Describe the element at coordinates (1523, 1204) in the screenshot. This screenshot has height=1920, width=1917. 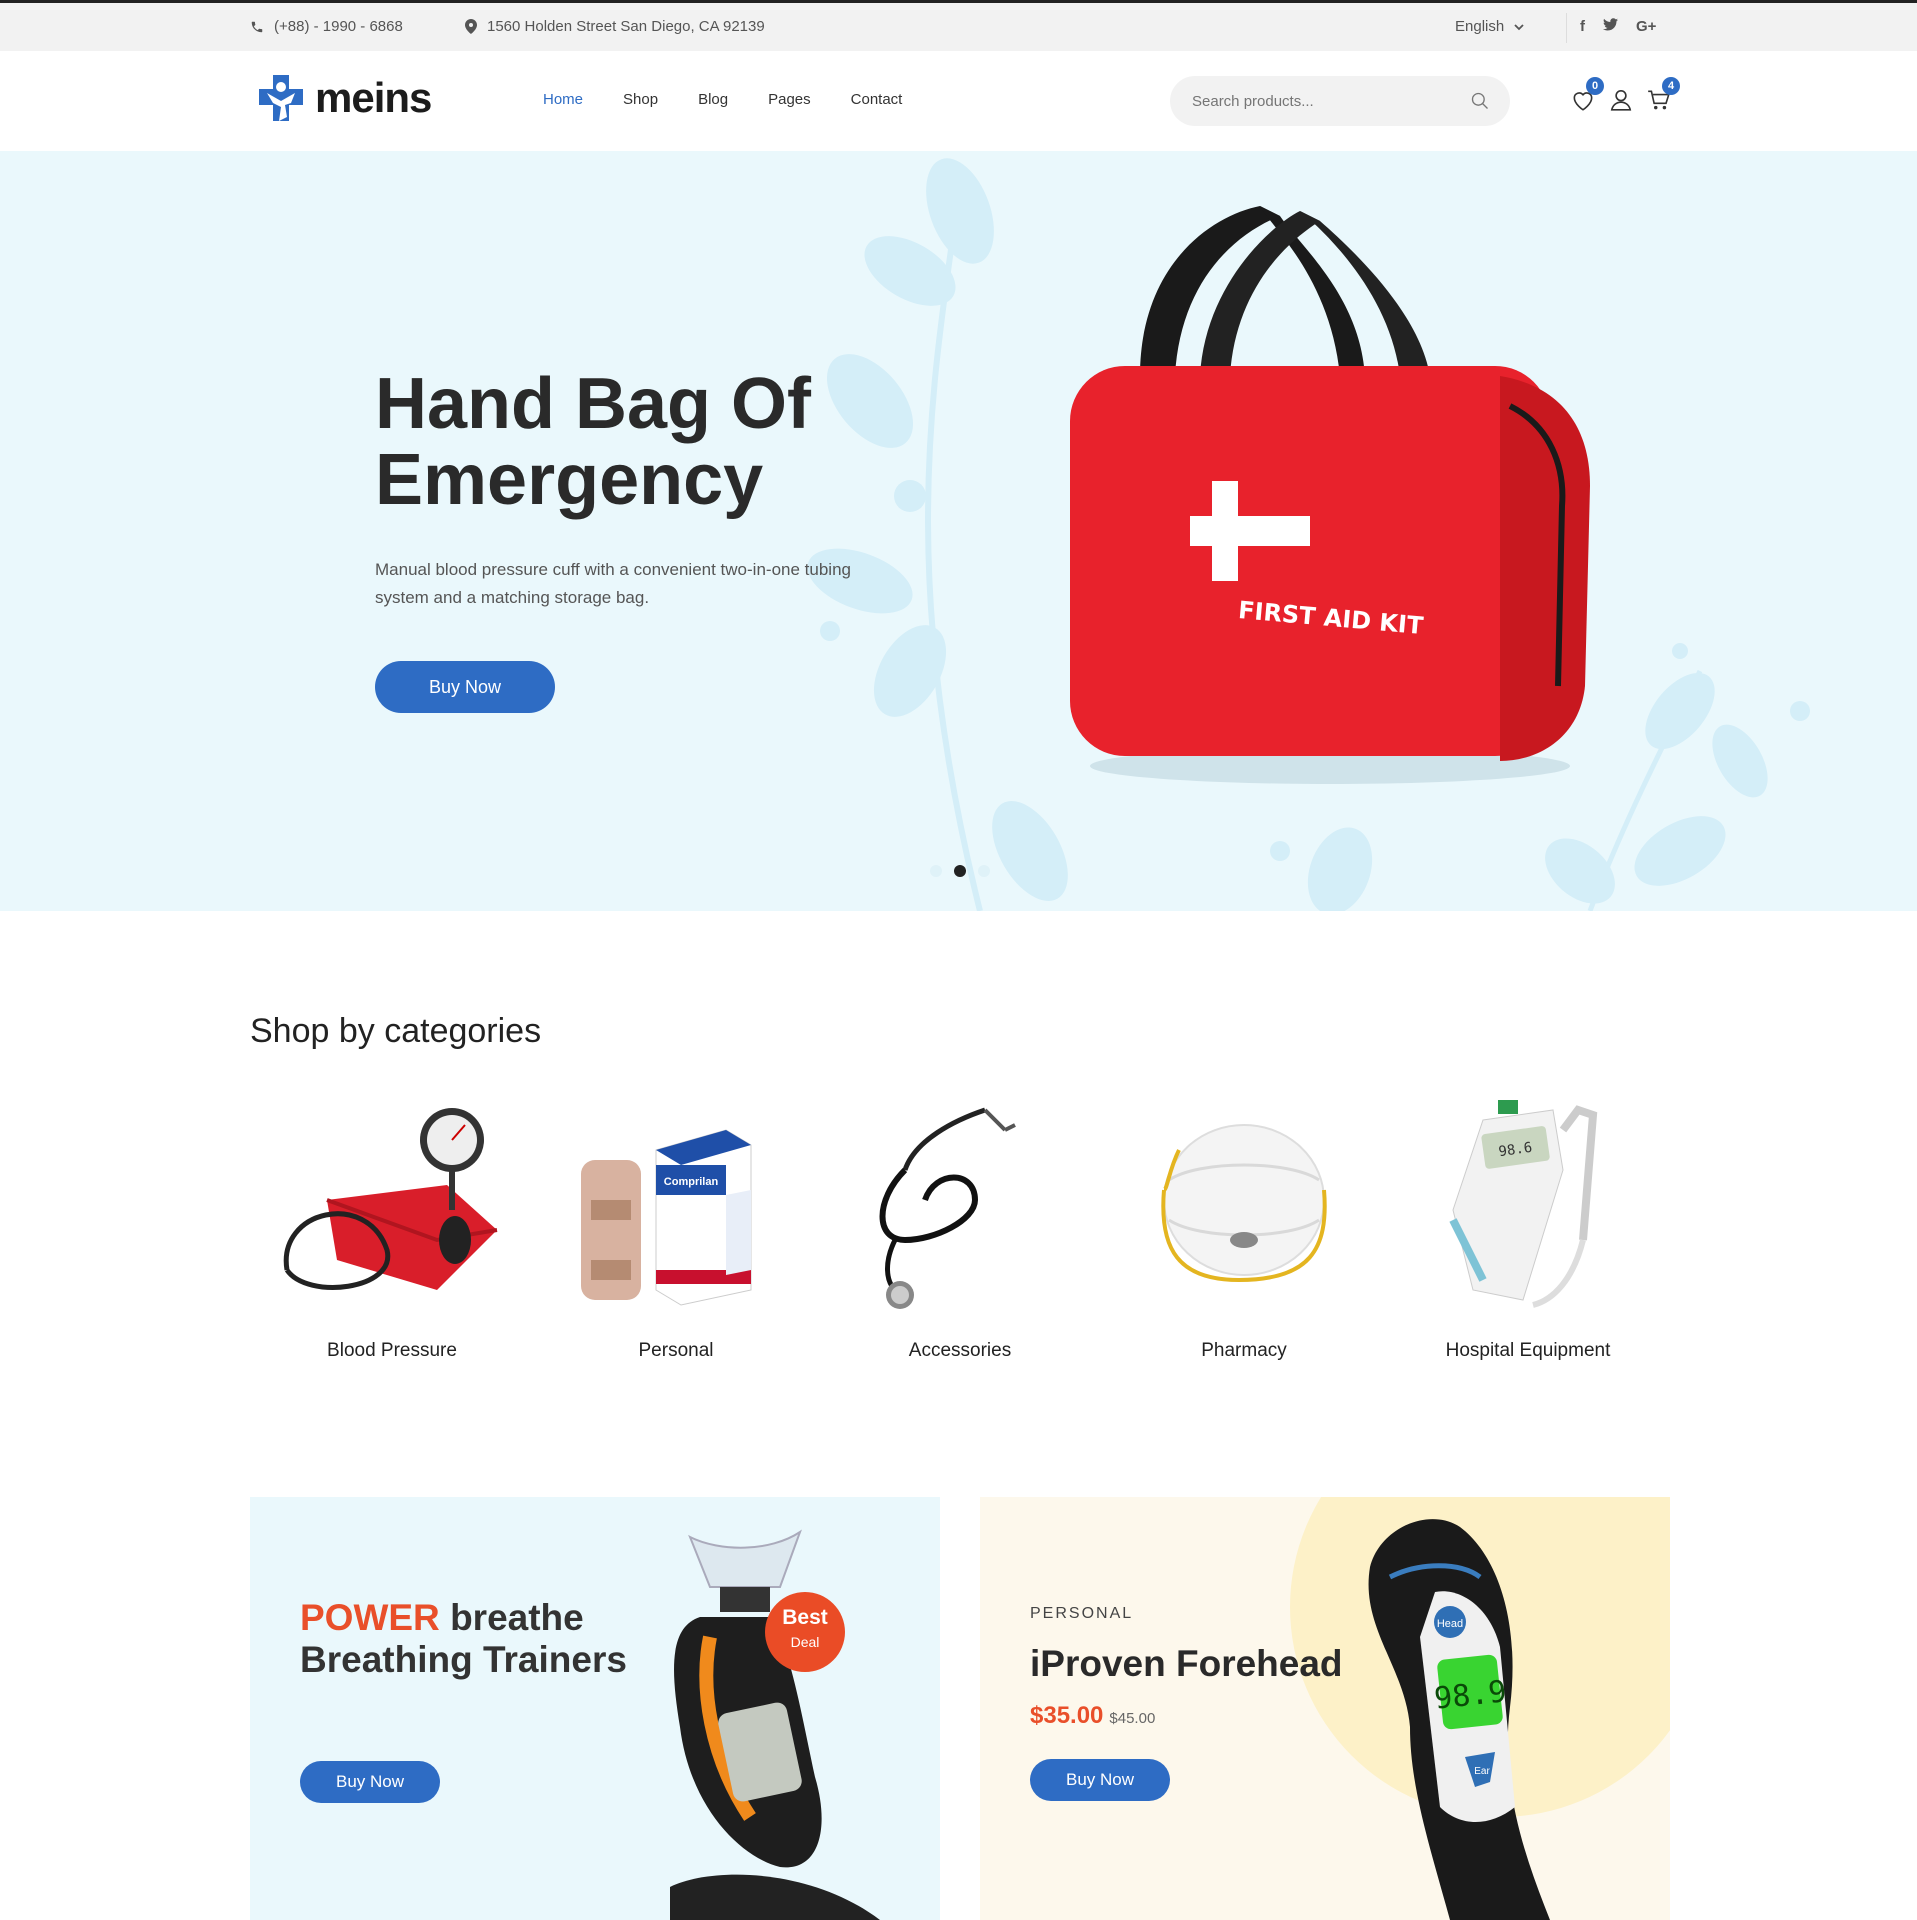
I see `thermometer-device-image: 98.6` at that location.